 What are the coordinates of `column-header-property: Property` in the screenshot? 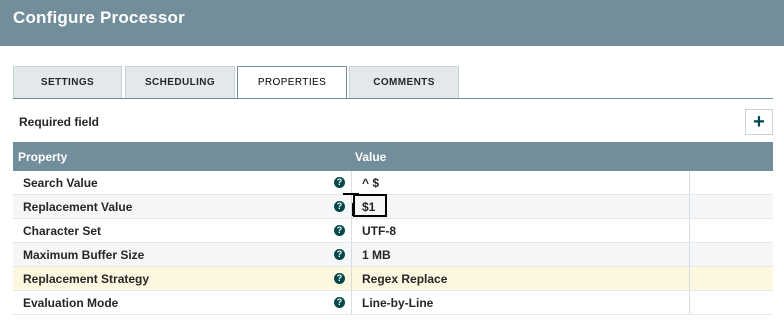 It's located at (42, 157).